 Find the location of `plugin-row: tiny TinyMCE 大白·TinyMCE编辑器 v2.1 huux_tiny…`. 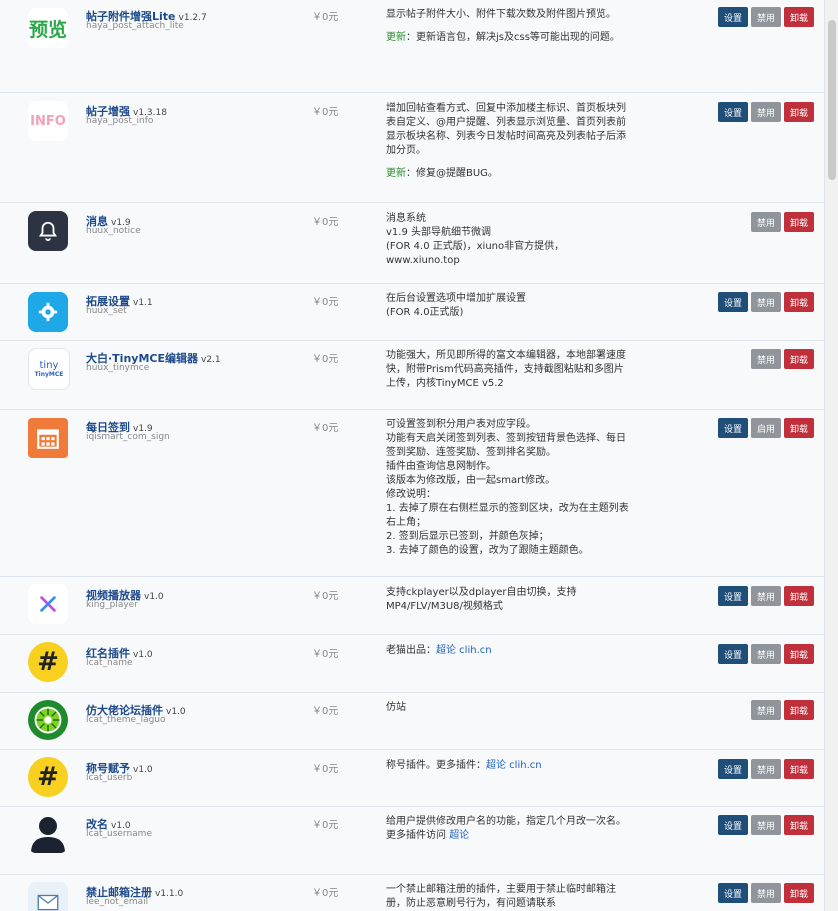

plugin-row: tiny TinyMCE 大白·TinyMCE编辑器 v2.1 huux_tiny… is located at coordinates (412, 375).